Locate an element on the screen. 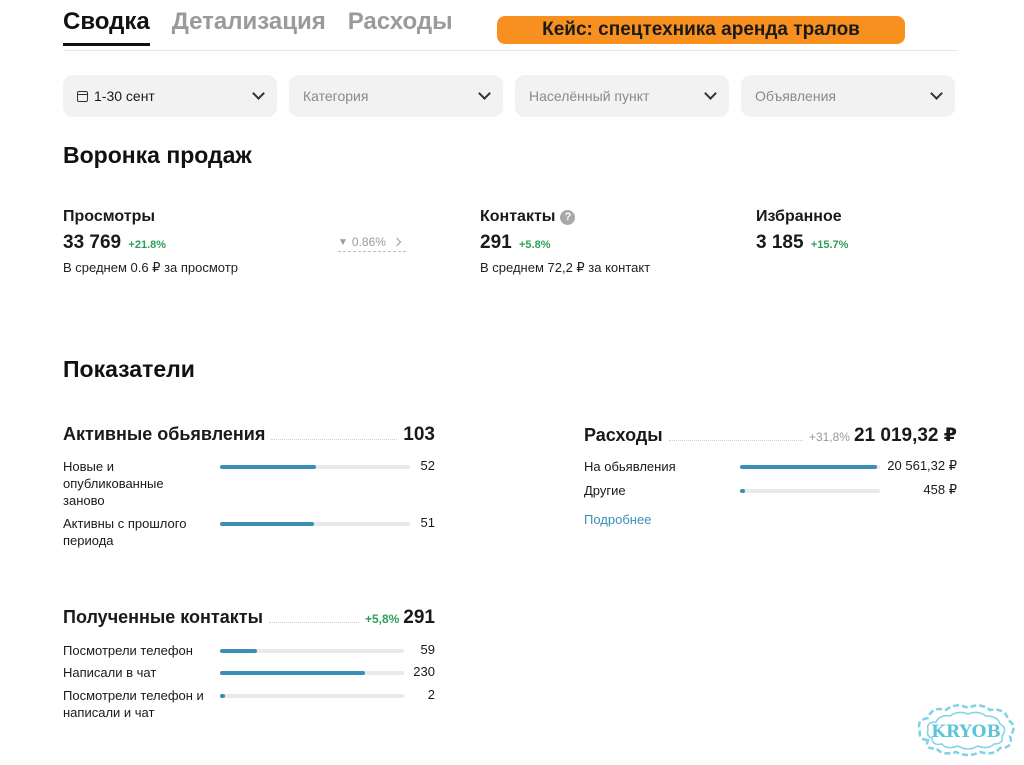  list-item: Другие 458 ₽ is located at coordinates (770, 492).